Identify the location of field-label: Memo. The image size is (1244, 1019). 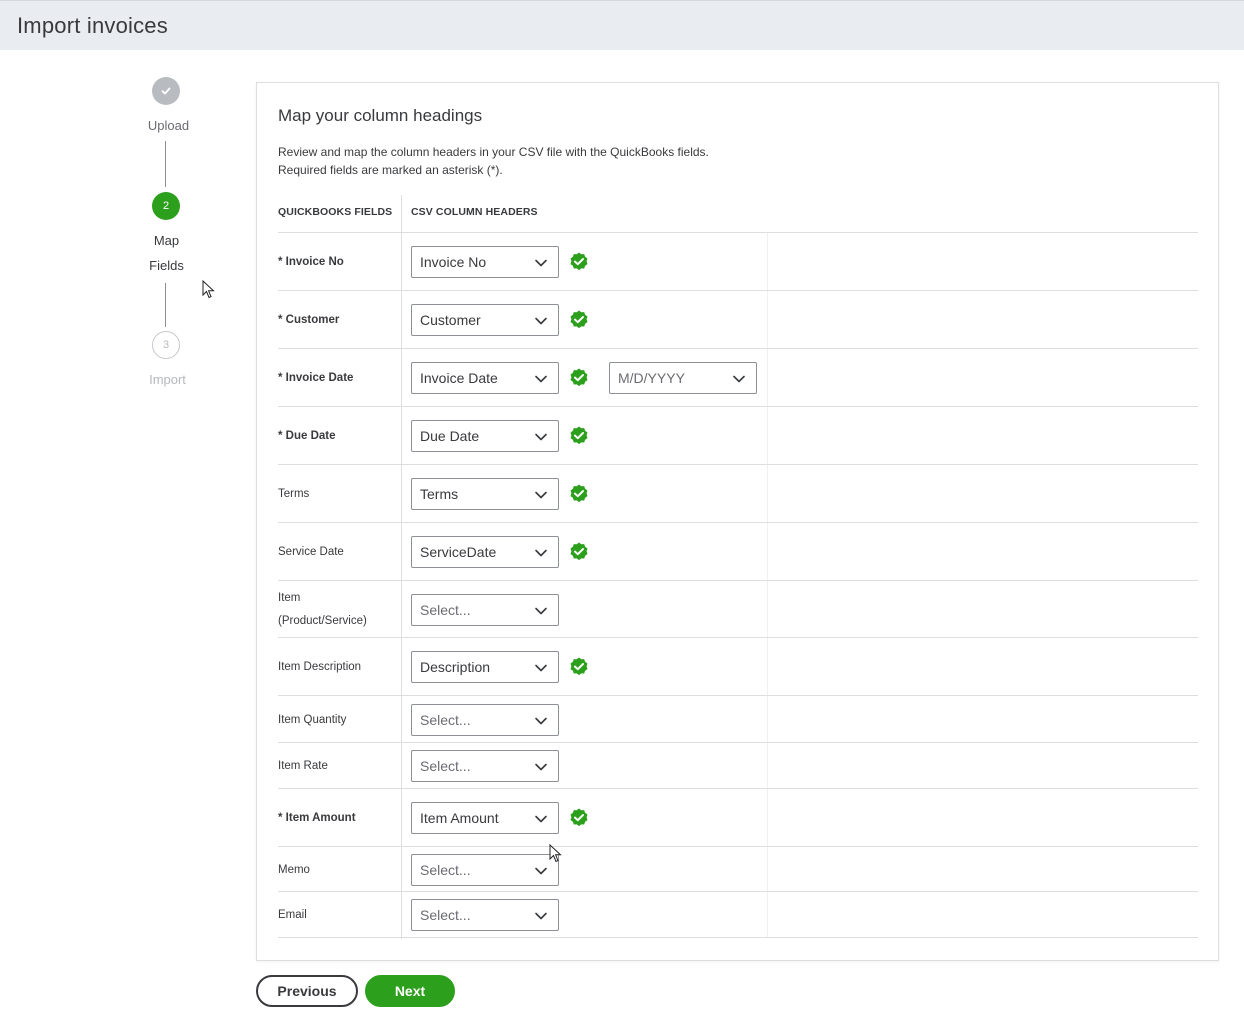
(294, 869).